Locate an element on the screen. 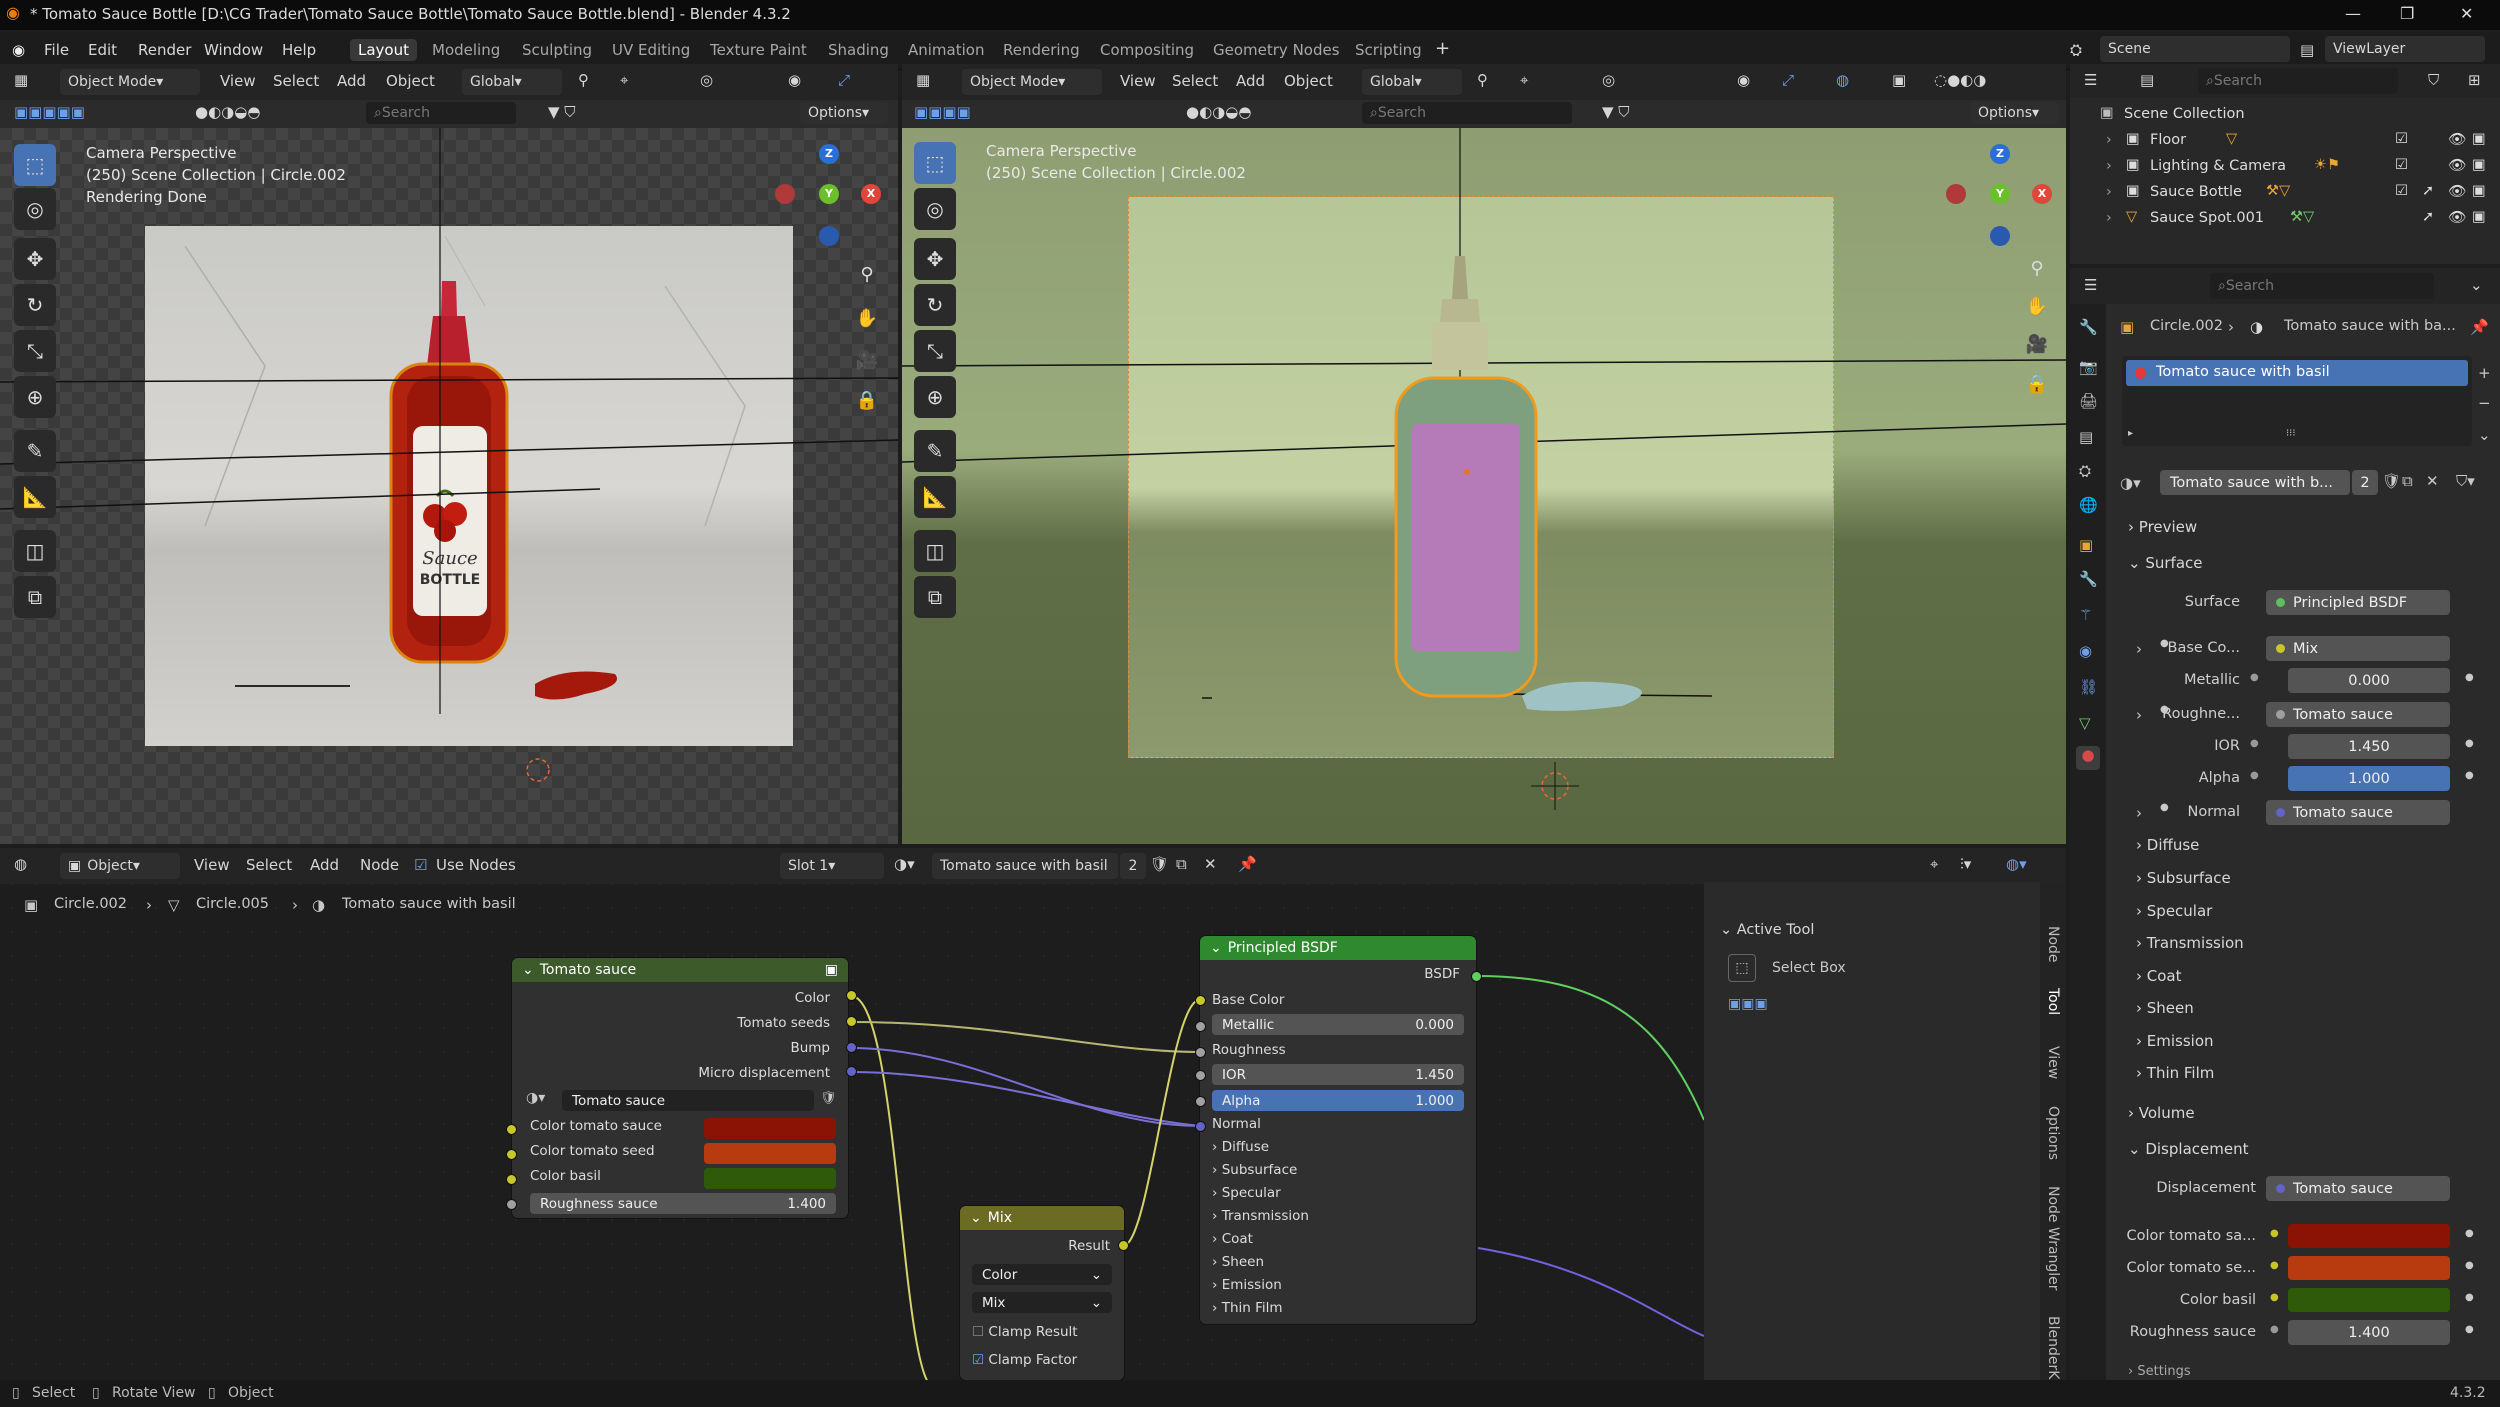 The width and height of the screenshot is (2500, 1407). outliner-editor-icon: ☰ is located at coordinates (2090, 80).